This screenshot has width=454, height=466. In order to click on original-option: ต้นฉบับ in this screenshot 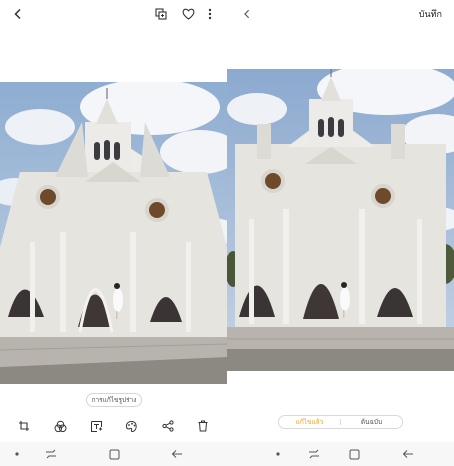, I will do `click(371, 422)`.